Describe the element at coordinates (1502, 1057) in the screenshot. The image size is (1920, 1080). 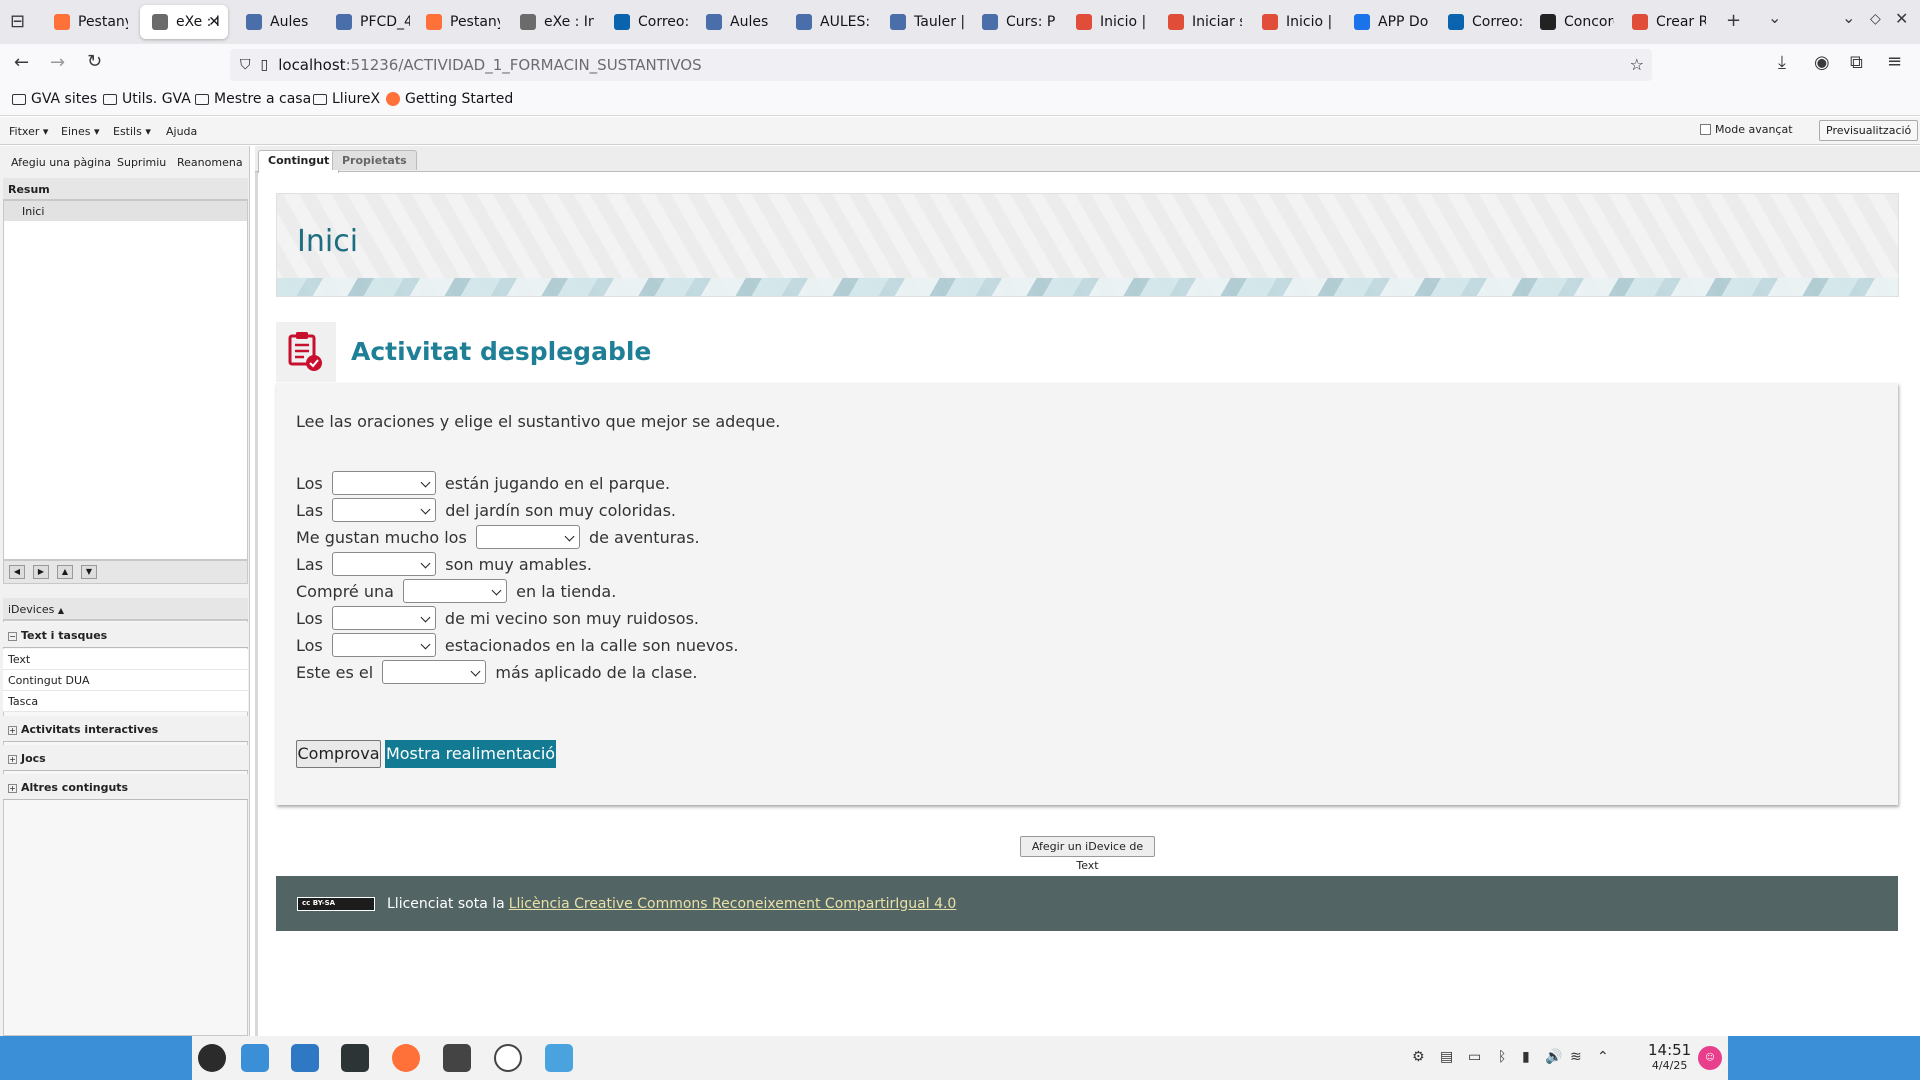
I see `bluetooth-icon: ᛒ` at that location.